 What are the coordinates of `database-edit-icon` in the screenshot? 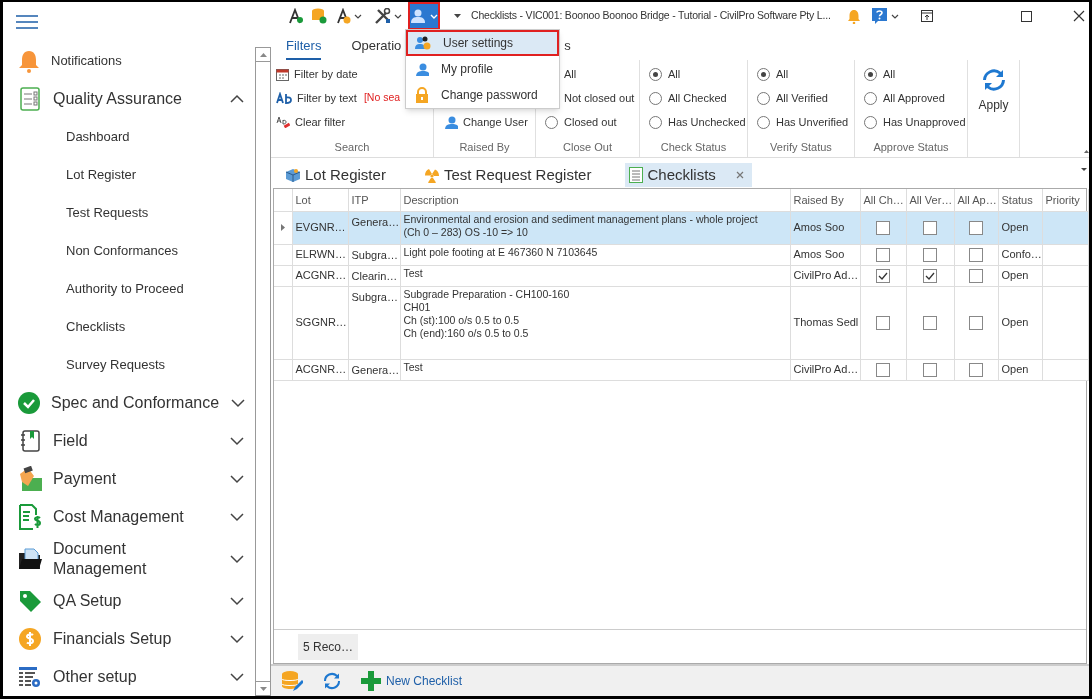 It's located at (292, 681).